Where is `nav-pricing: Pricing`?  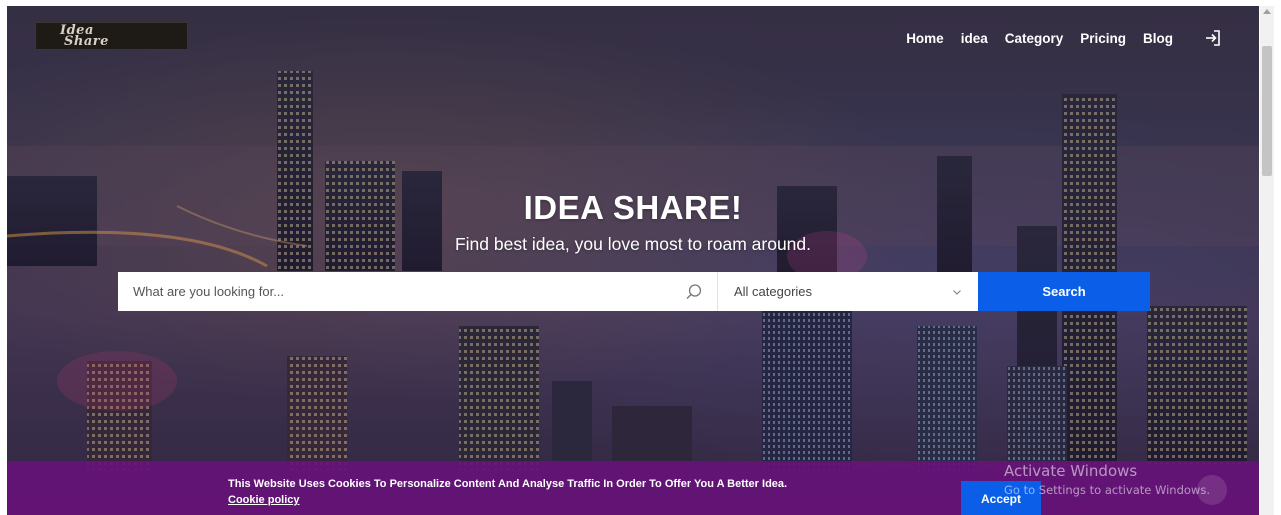 nav-pricing: Pricing is located at coordinates (1103, 38).